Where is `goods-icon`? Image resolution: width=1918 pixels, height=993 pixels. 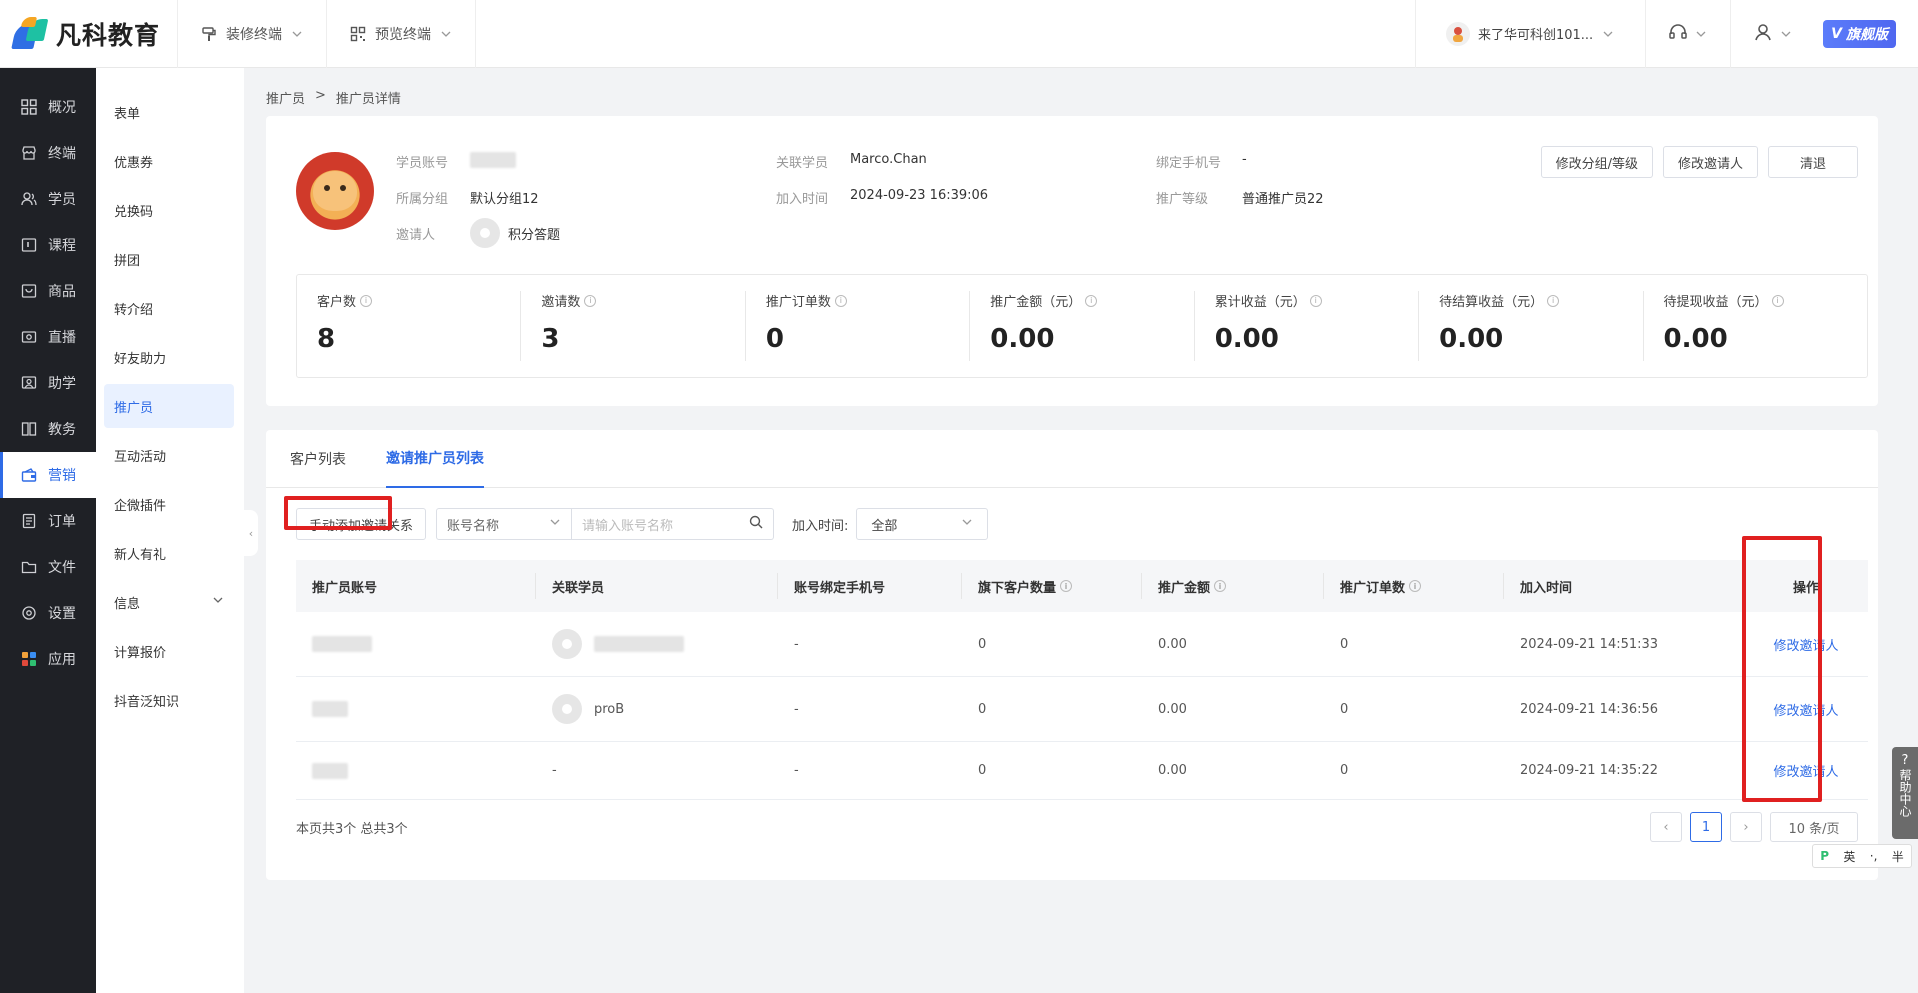 goods-icon is located at coordinates (29, 291).